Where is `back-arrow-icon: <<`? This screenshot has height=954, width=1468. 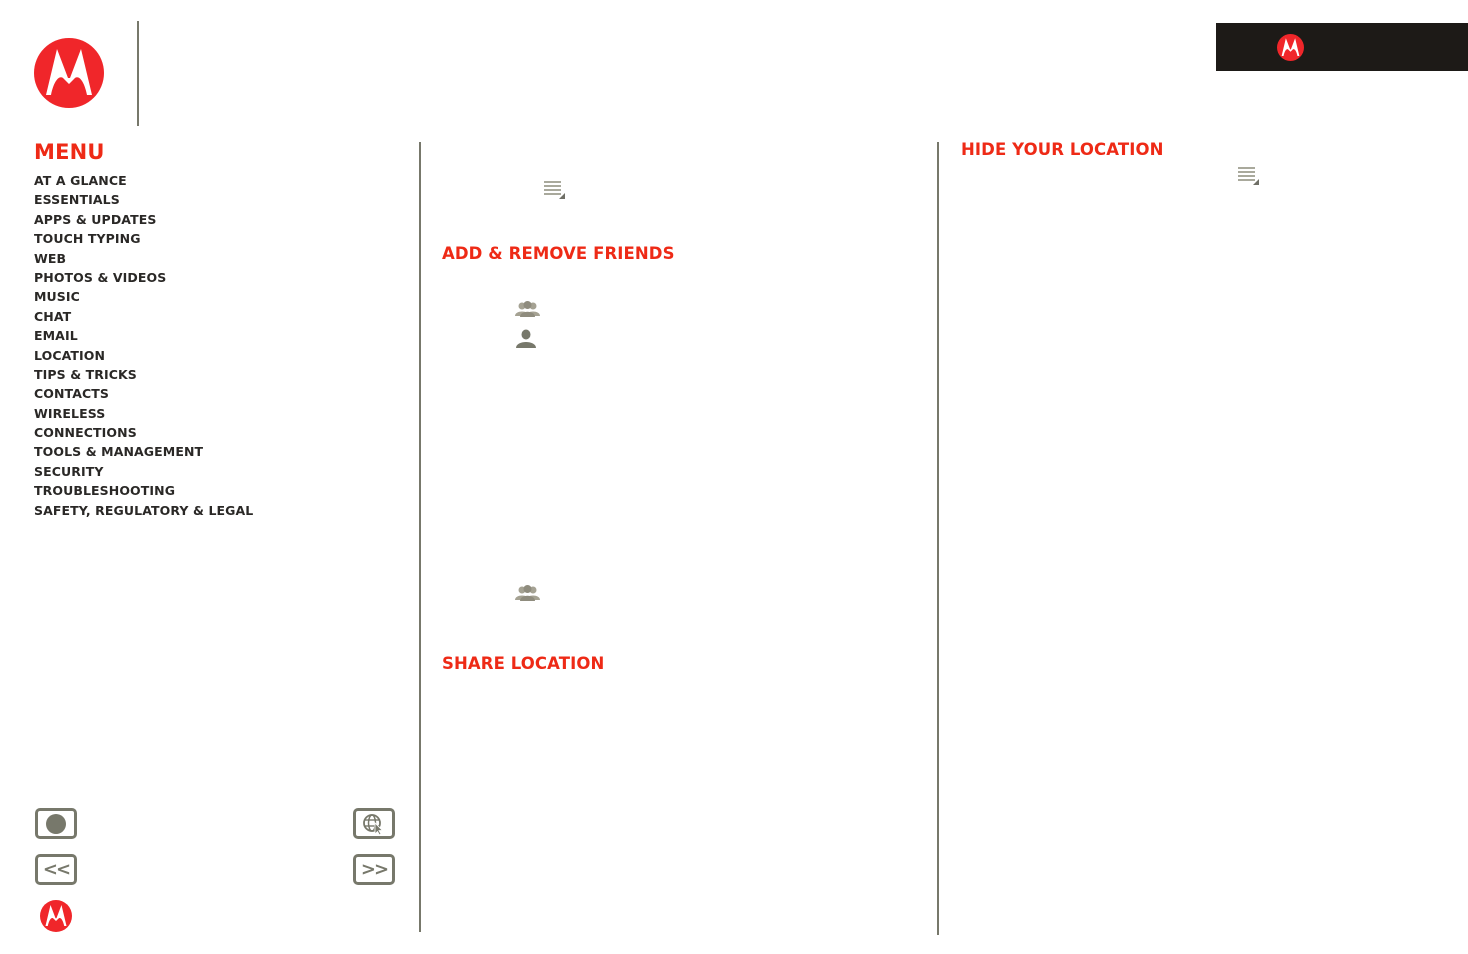 back-arrow-icon: << is located at coordinates (56, 869).